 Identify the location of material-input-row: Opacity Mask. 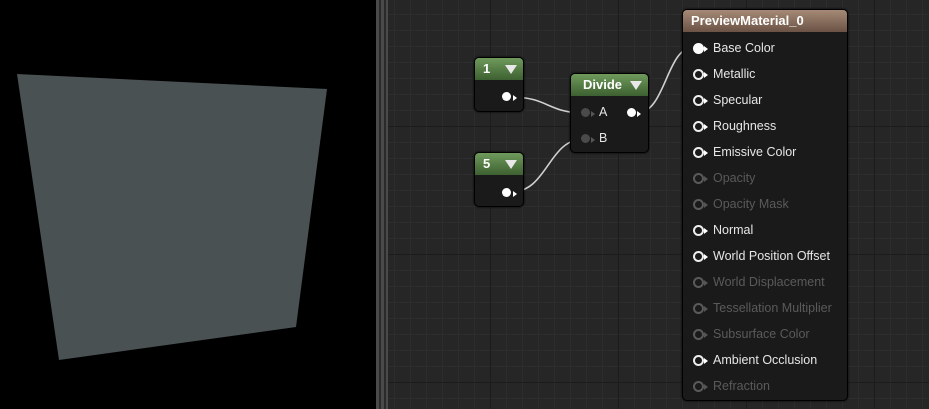
(766, 208).